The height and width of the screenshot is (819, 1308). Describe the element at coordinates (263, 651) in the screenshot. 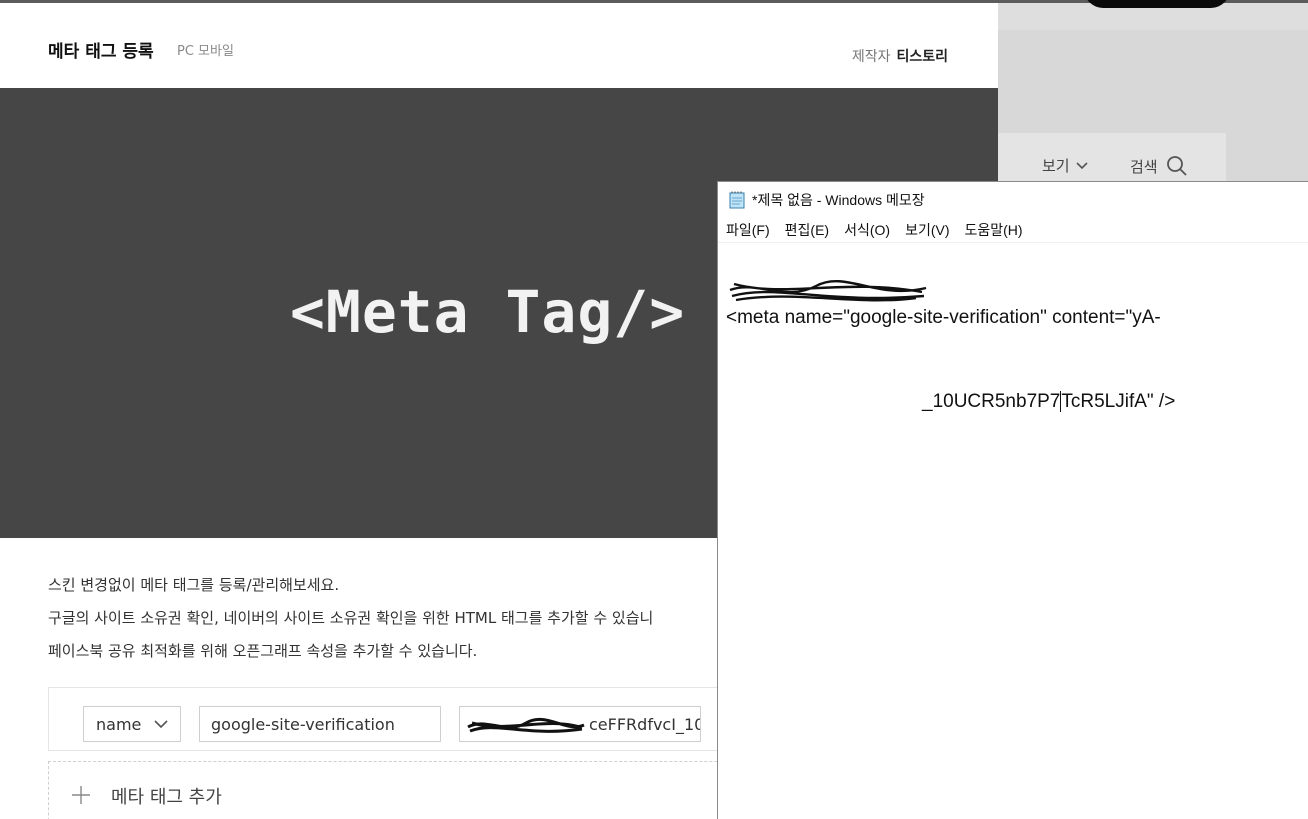

I see `description-line: 페이스북 공유 최적화를 위해 오픈그래프 속성을 추가할 수 있습니다.` at that location.